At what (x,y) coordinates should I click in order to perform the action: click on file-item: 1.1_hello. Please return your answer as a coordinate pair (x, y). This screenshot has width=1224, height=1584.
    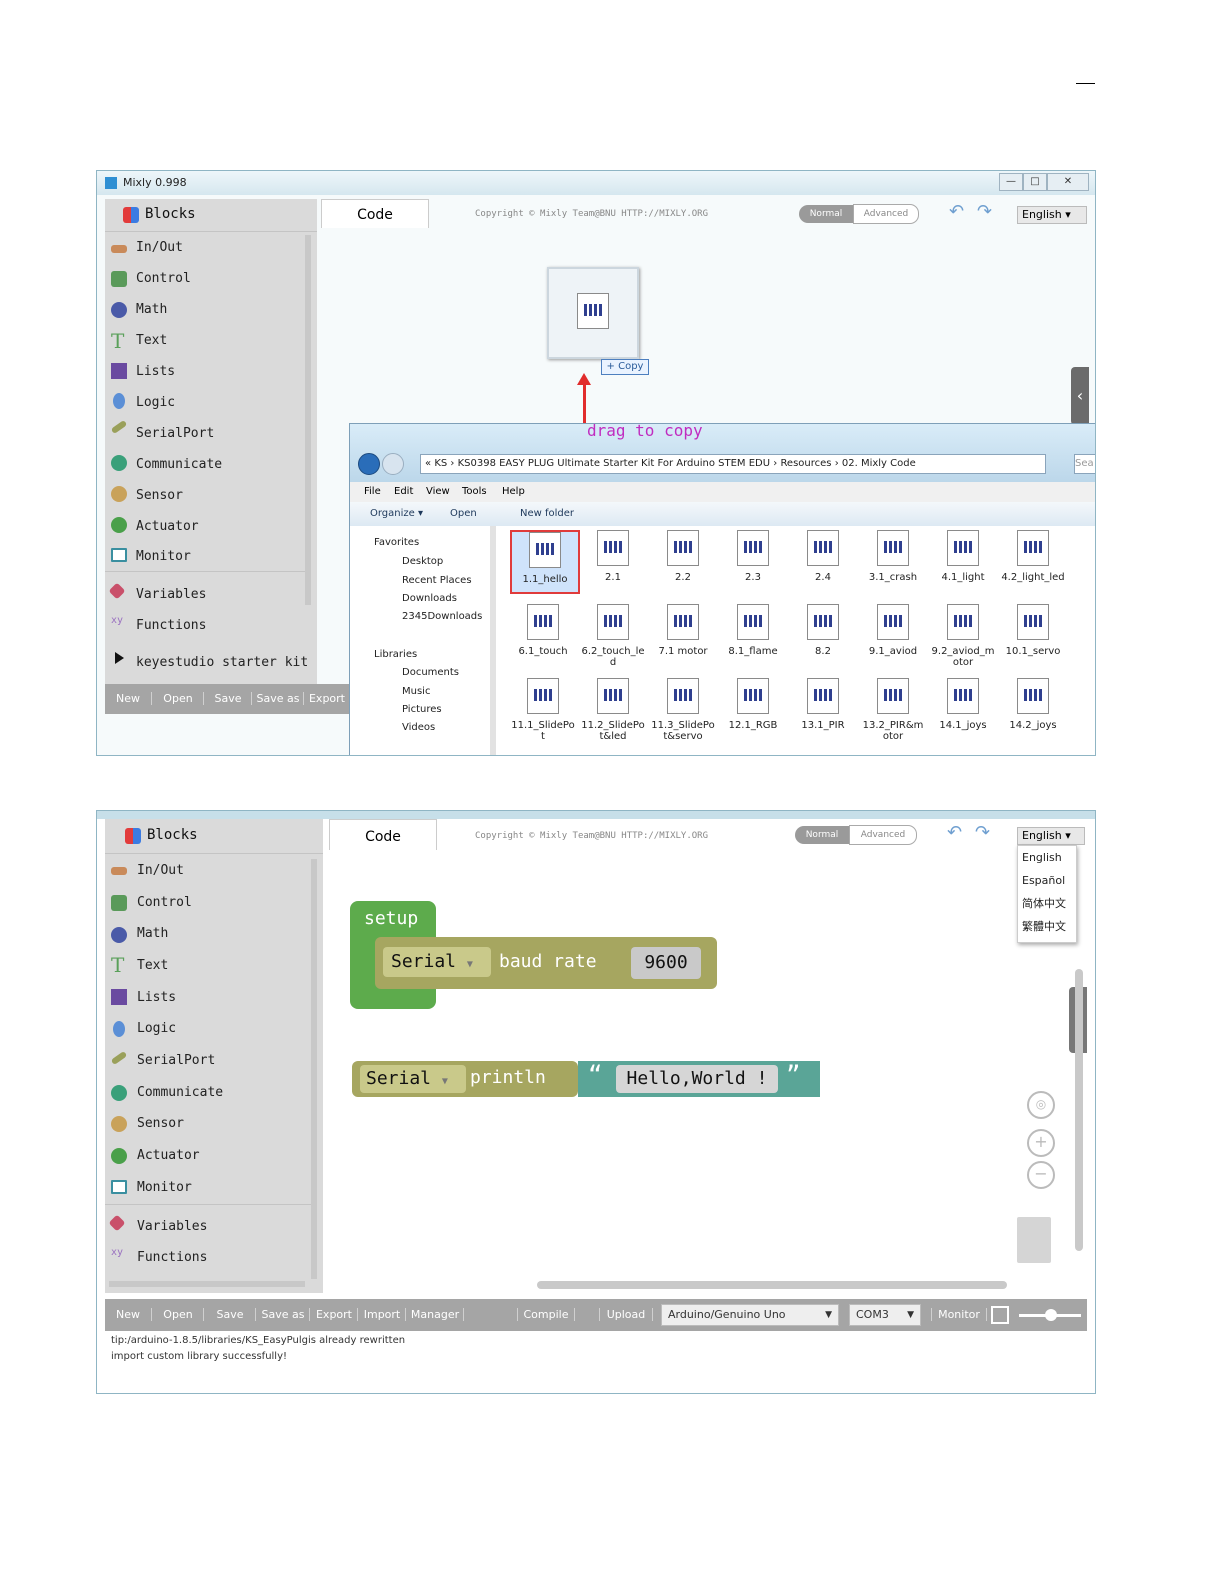
    Looking at the image, I should click on (545, 562).